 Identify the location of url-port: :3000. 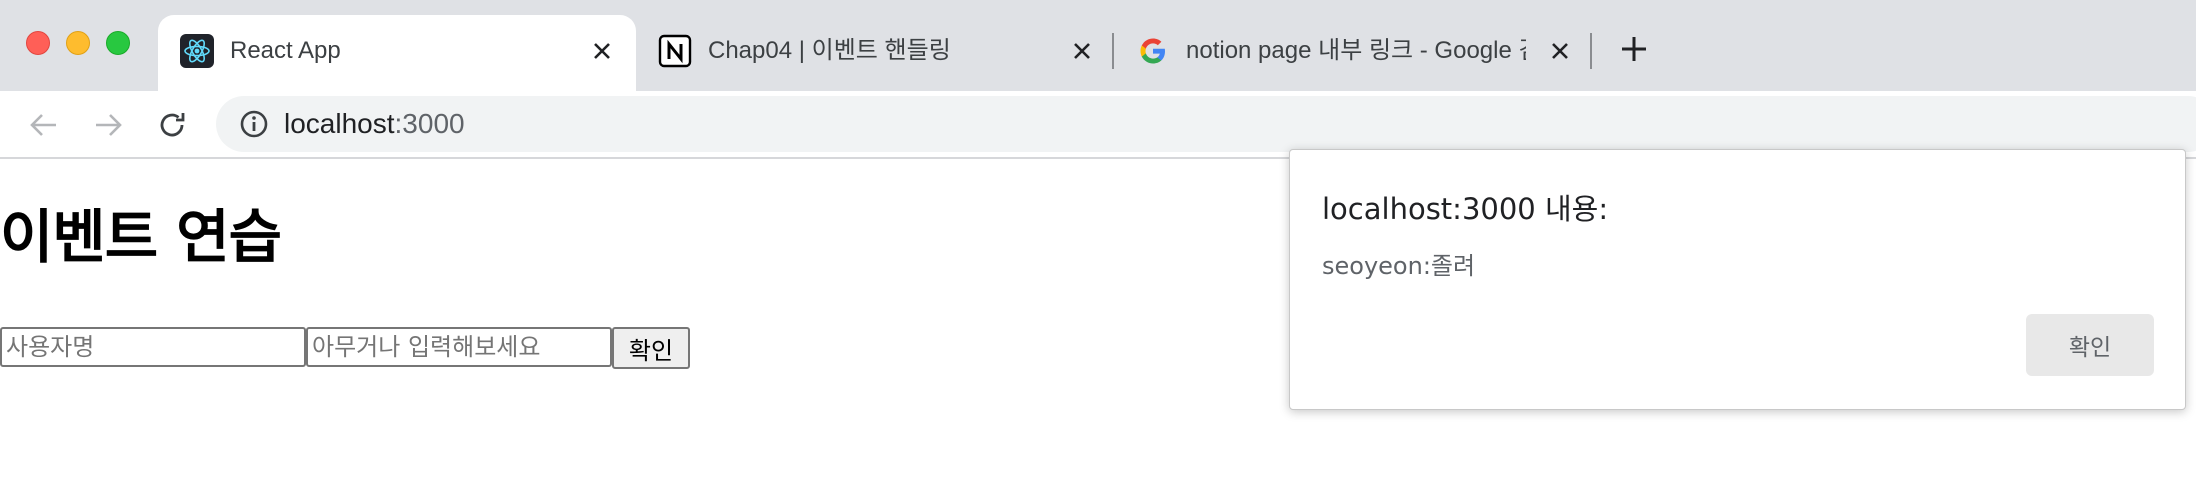
(429, 123).